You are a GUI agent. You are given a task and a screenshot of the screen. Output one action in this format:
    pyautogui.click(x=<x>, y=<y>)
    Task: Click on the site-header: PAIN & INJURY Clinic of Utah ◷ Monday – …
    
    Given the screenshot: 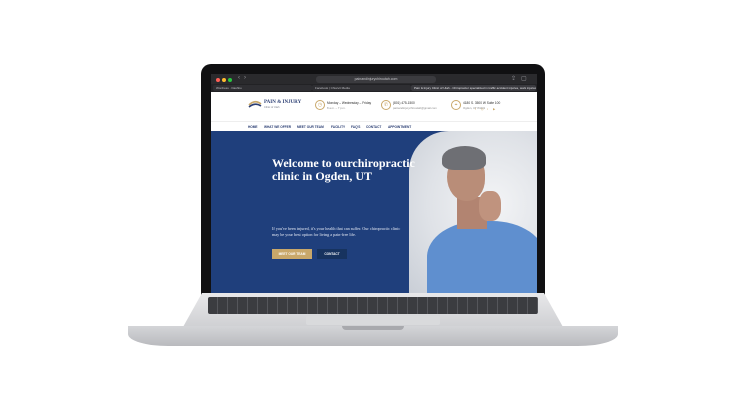 What is the action you would take?
    pyautogui.click(x=374, y=106)
    